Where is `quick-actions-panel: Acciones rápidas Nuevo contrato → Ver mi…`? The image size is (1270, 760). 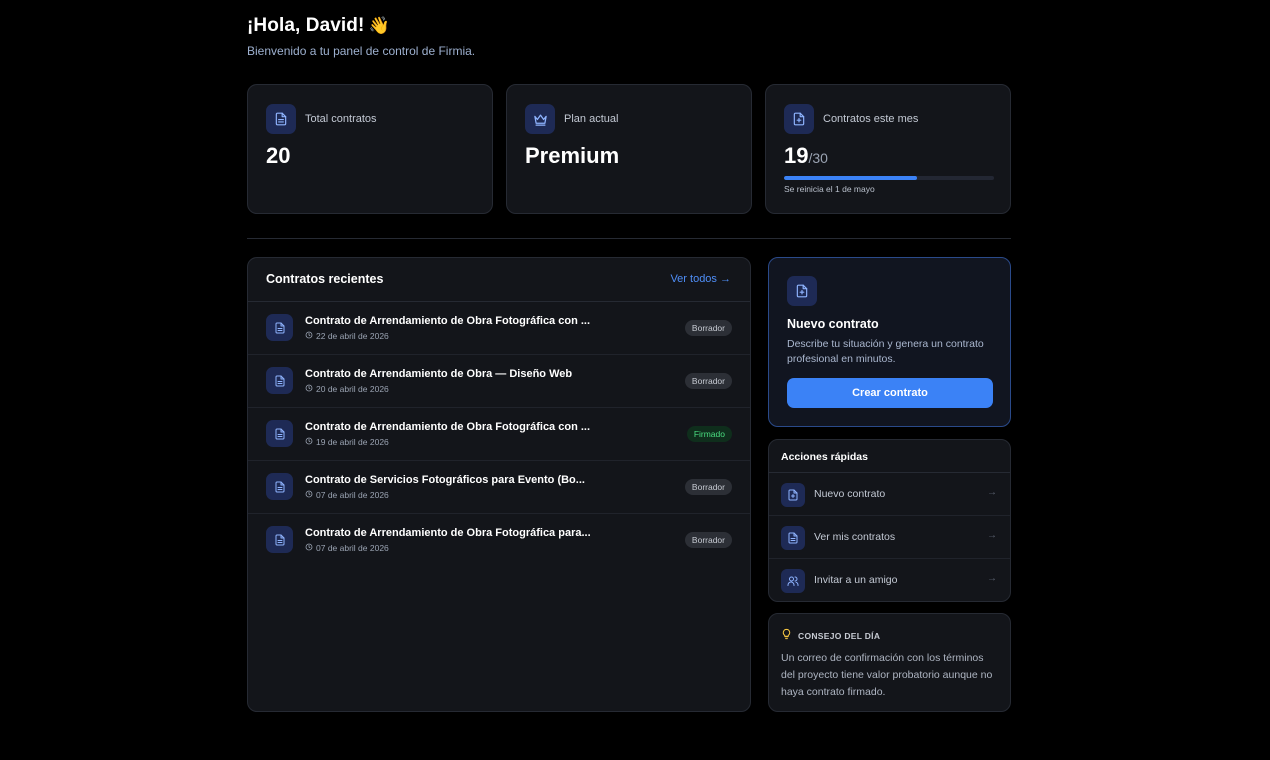
quick-actions-panel: Acciones rápidas Nuevo contrato → Ver mi… is located at coordinates (889, 520).